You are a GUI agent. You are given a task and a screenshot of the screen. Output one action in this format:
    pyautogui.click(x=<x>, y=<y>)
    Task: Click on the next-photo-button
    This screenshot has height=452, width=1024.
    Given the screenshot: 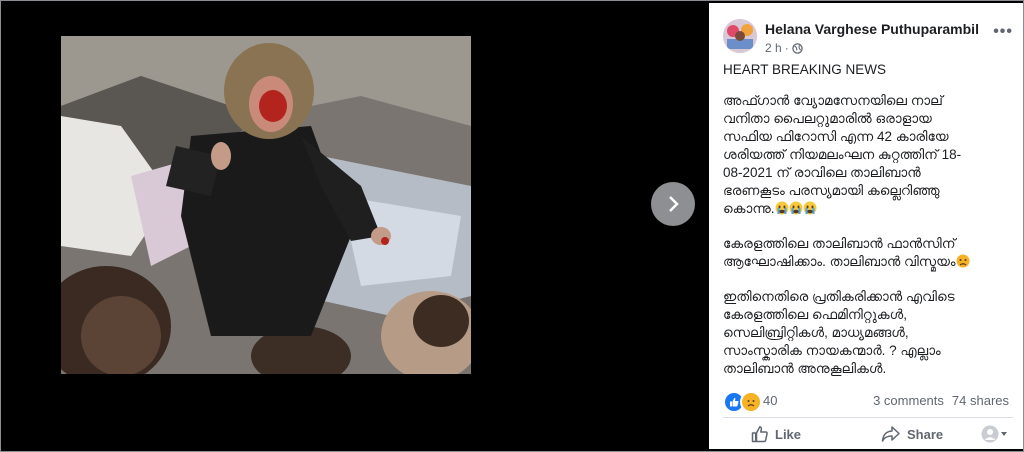 What is the action you would take?
    pyautogui.click(x=673, y=204)
    